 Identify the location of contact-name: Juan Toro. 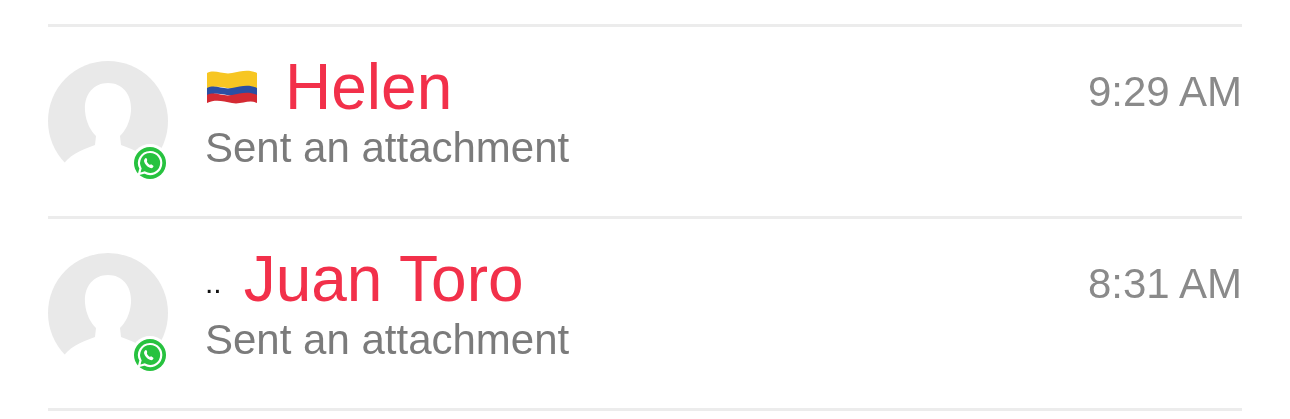
(383, 279).